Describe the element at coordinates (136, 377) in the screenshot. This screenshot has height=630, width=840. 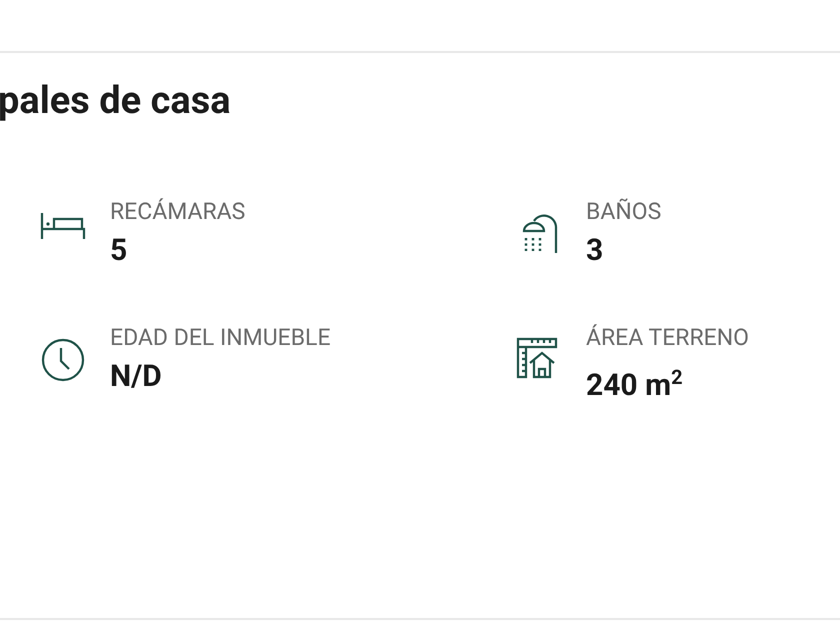
I see `feature-value: N/D` at that location.